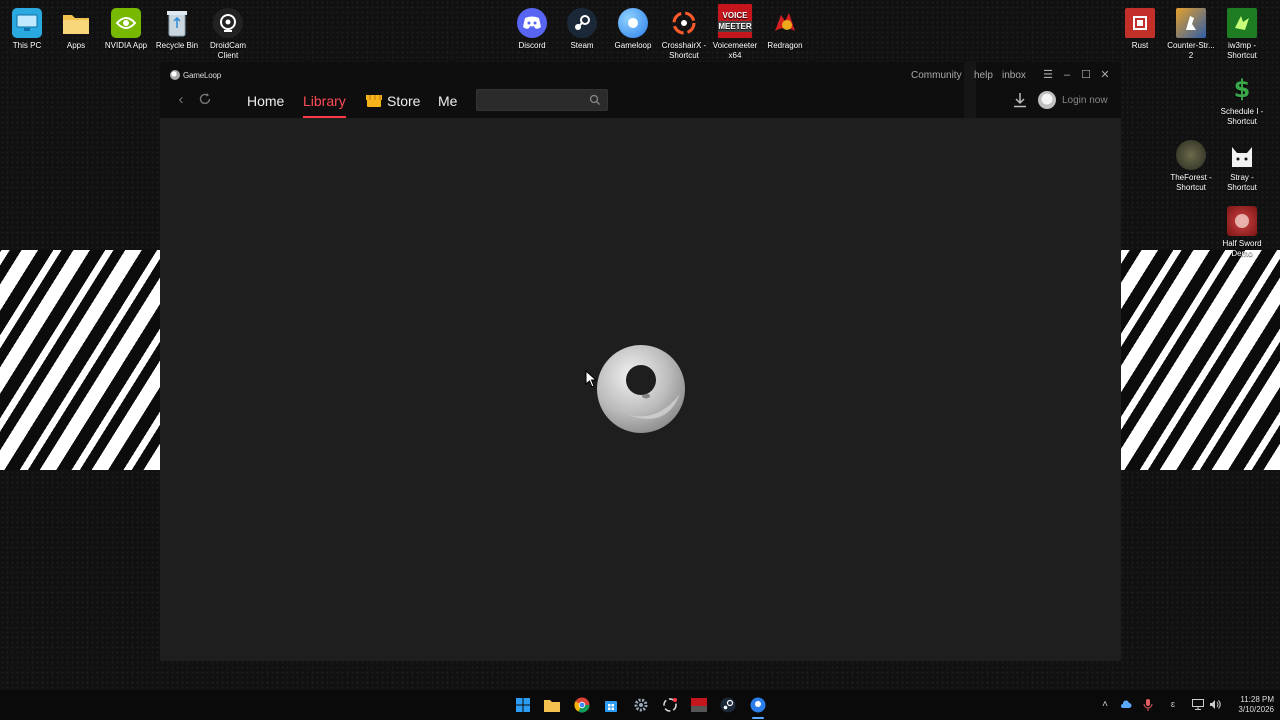 The width and height of the screenshot is (1280, 720). I want to click on desktop-icon-nvidia-app: NVIDIA App, so click(126, 29).